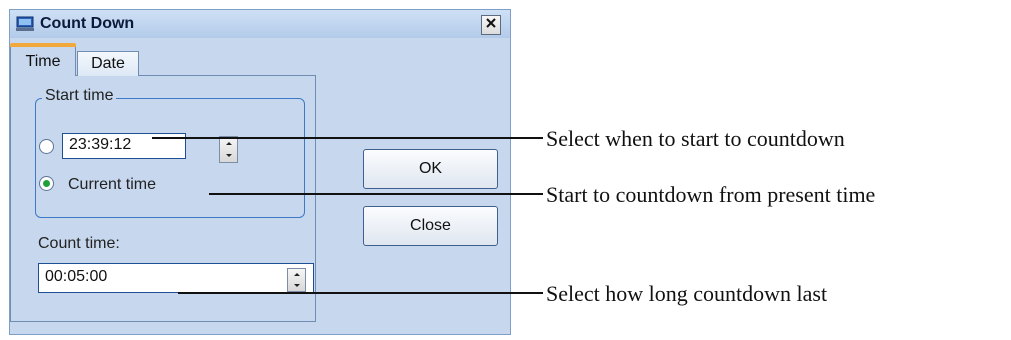  Describe the element at coordinates (711, 194) in the screenshot. I see `callout-current-time: Start to countdown from present time` at that location.